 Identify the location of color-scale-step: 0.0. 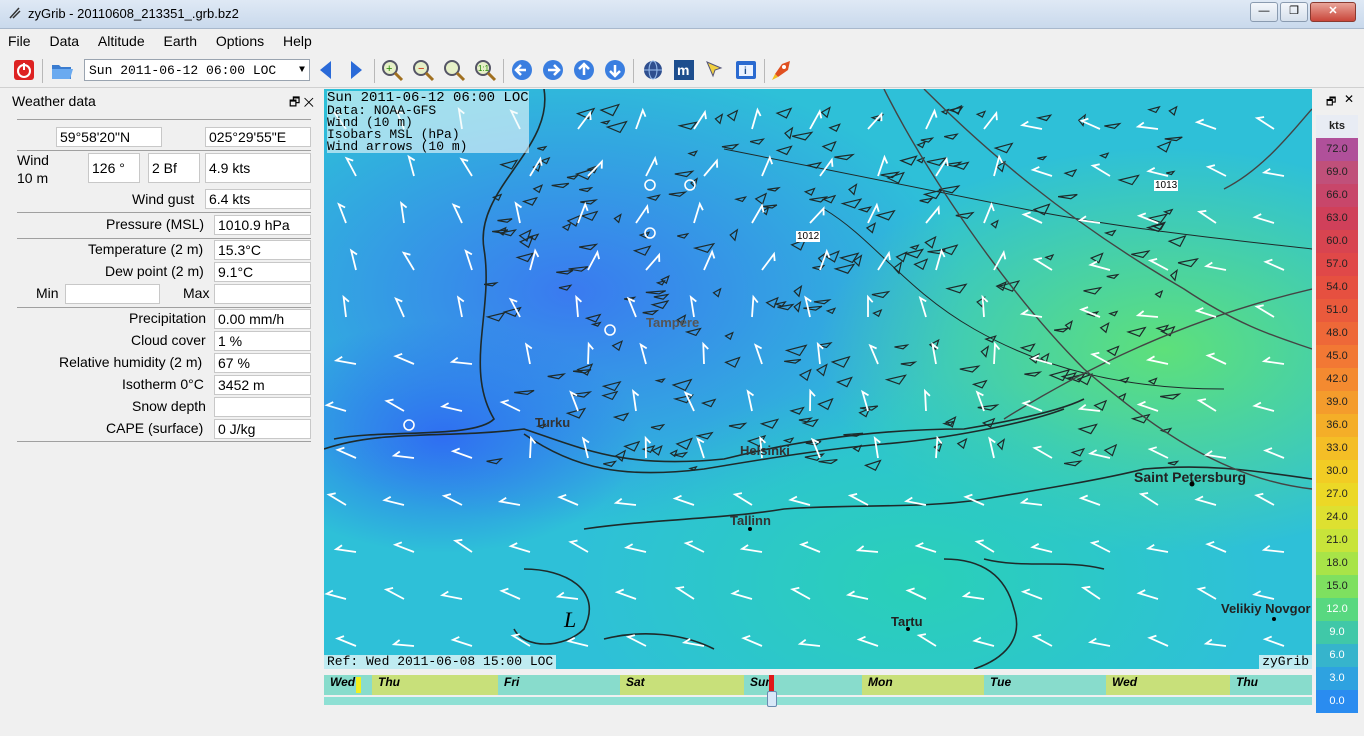
(1337, 701).